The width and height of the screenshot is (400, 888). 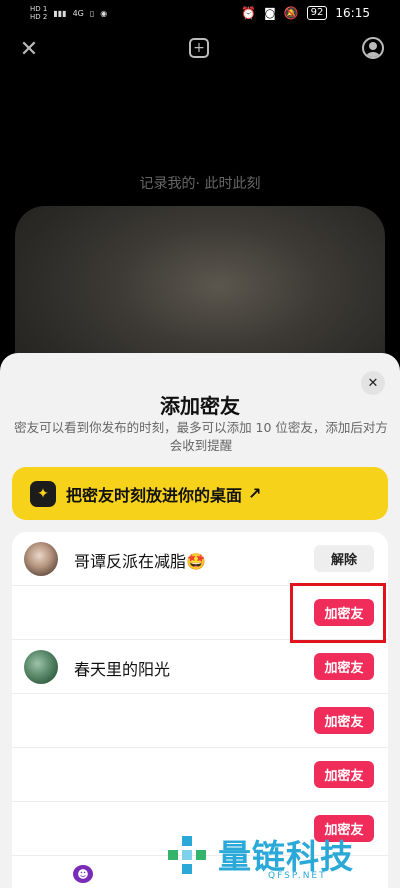 I want to click on sheet-title: 添加密友, so click(x=200, y=406).